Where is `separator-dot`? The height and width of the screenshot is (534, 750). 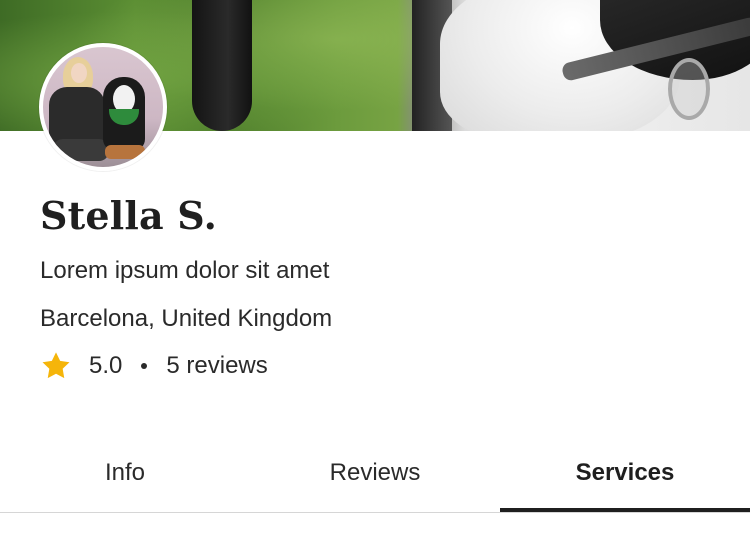
separator-dot is located at coordinates (144, 366).